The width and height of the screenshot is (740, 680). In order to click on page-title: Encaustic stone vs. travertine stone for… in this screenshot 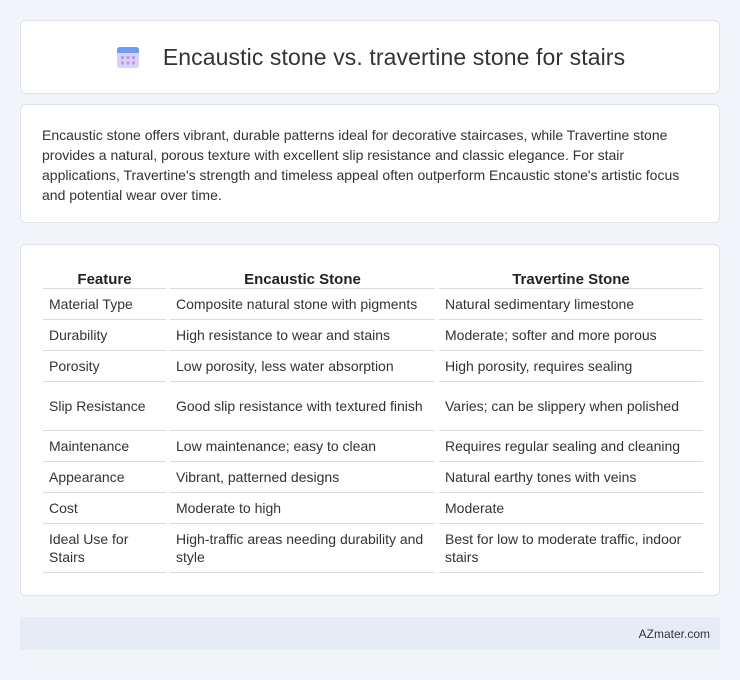, I will do `click(394, 56)`.